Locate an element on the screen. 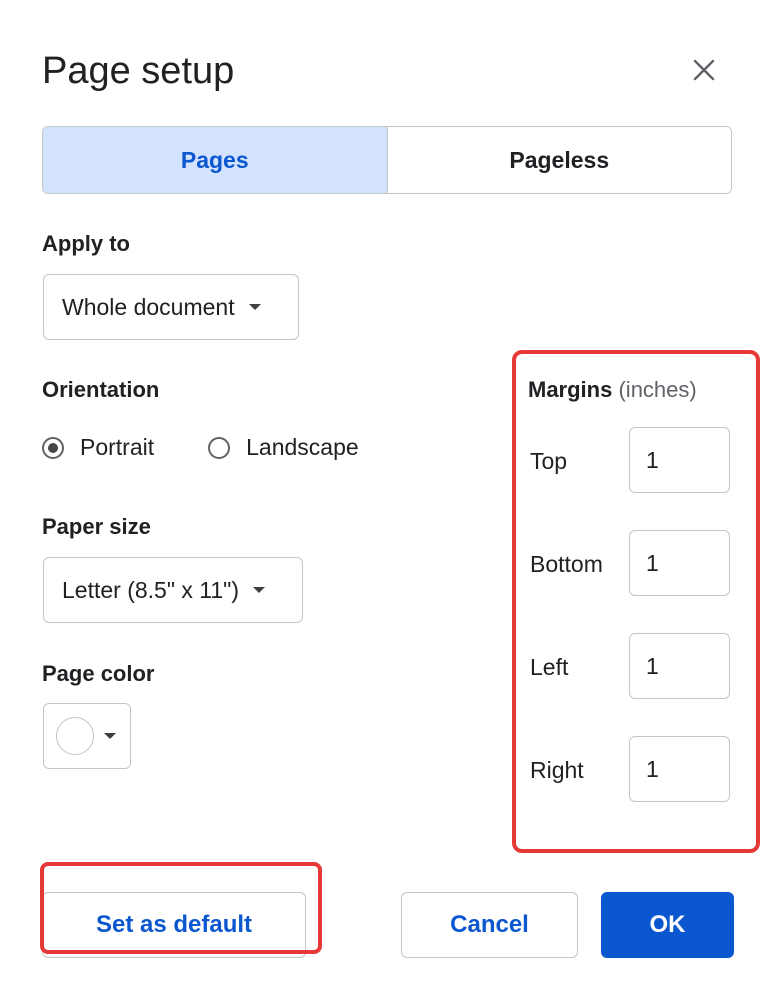 The image size is (776, 1002). landscape-label: Landscape is located at coordinates (302, 447).